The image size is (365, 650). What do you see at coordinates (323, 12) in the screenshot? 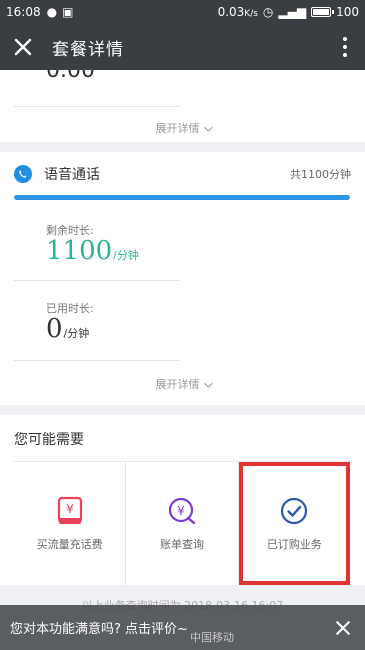
I see `battery-icon` at bounding box center [323, 12].